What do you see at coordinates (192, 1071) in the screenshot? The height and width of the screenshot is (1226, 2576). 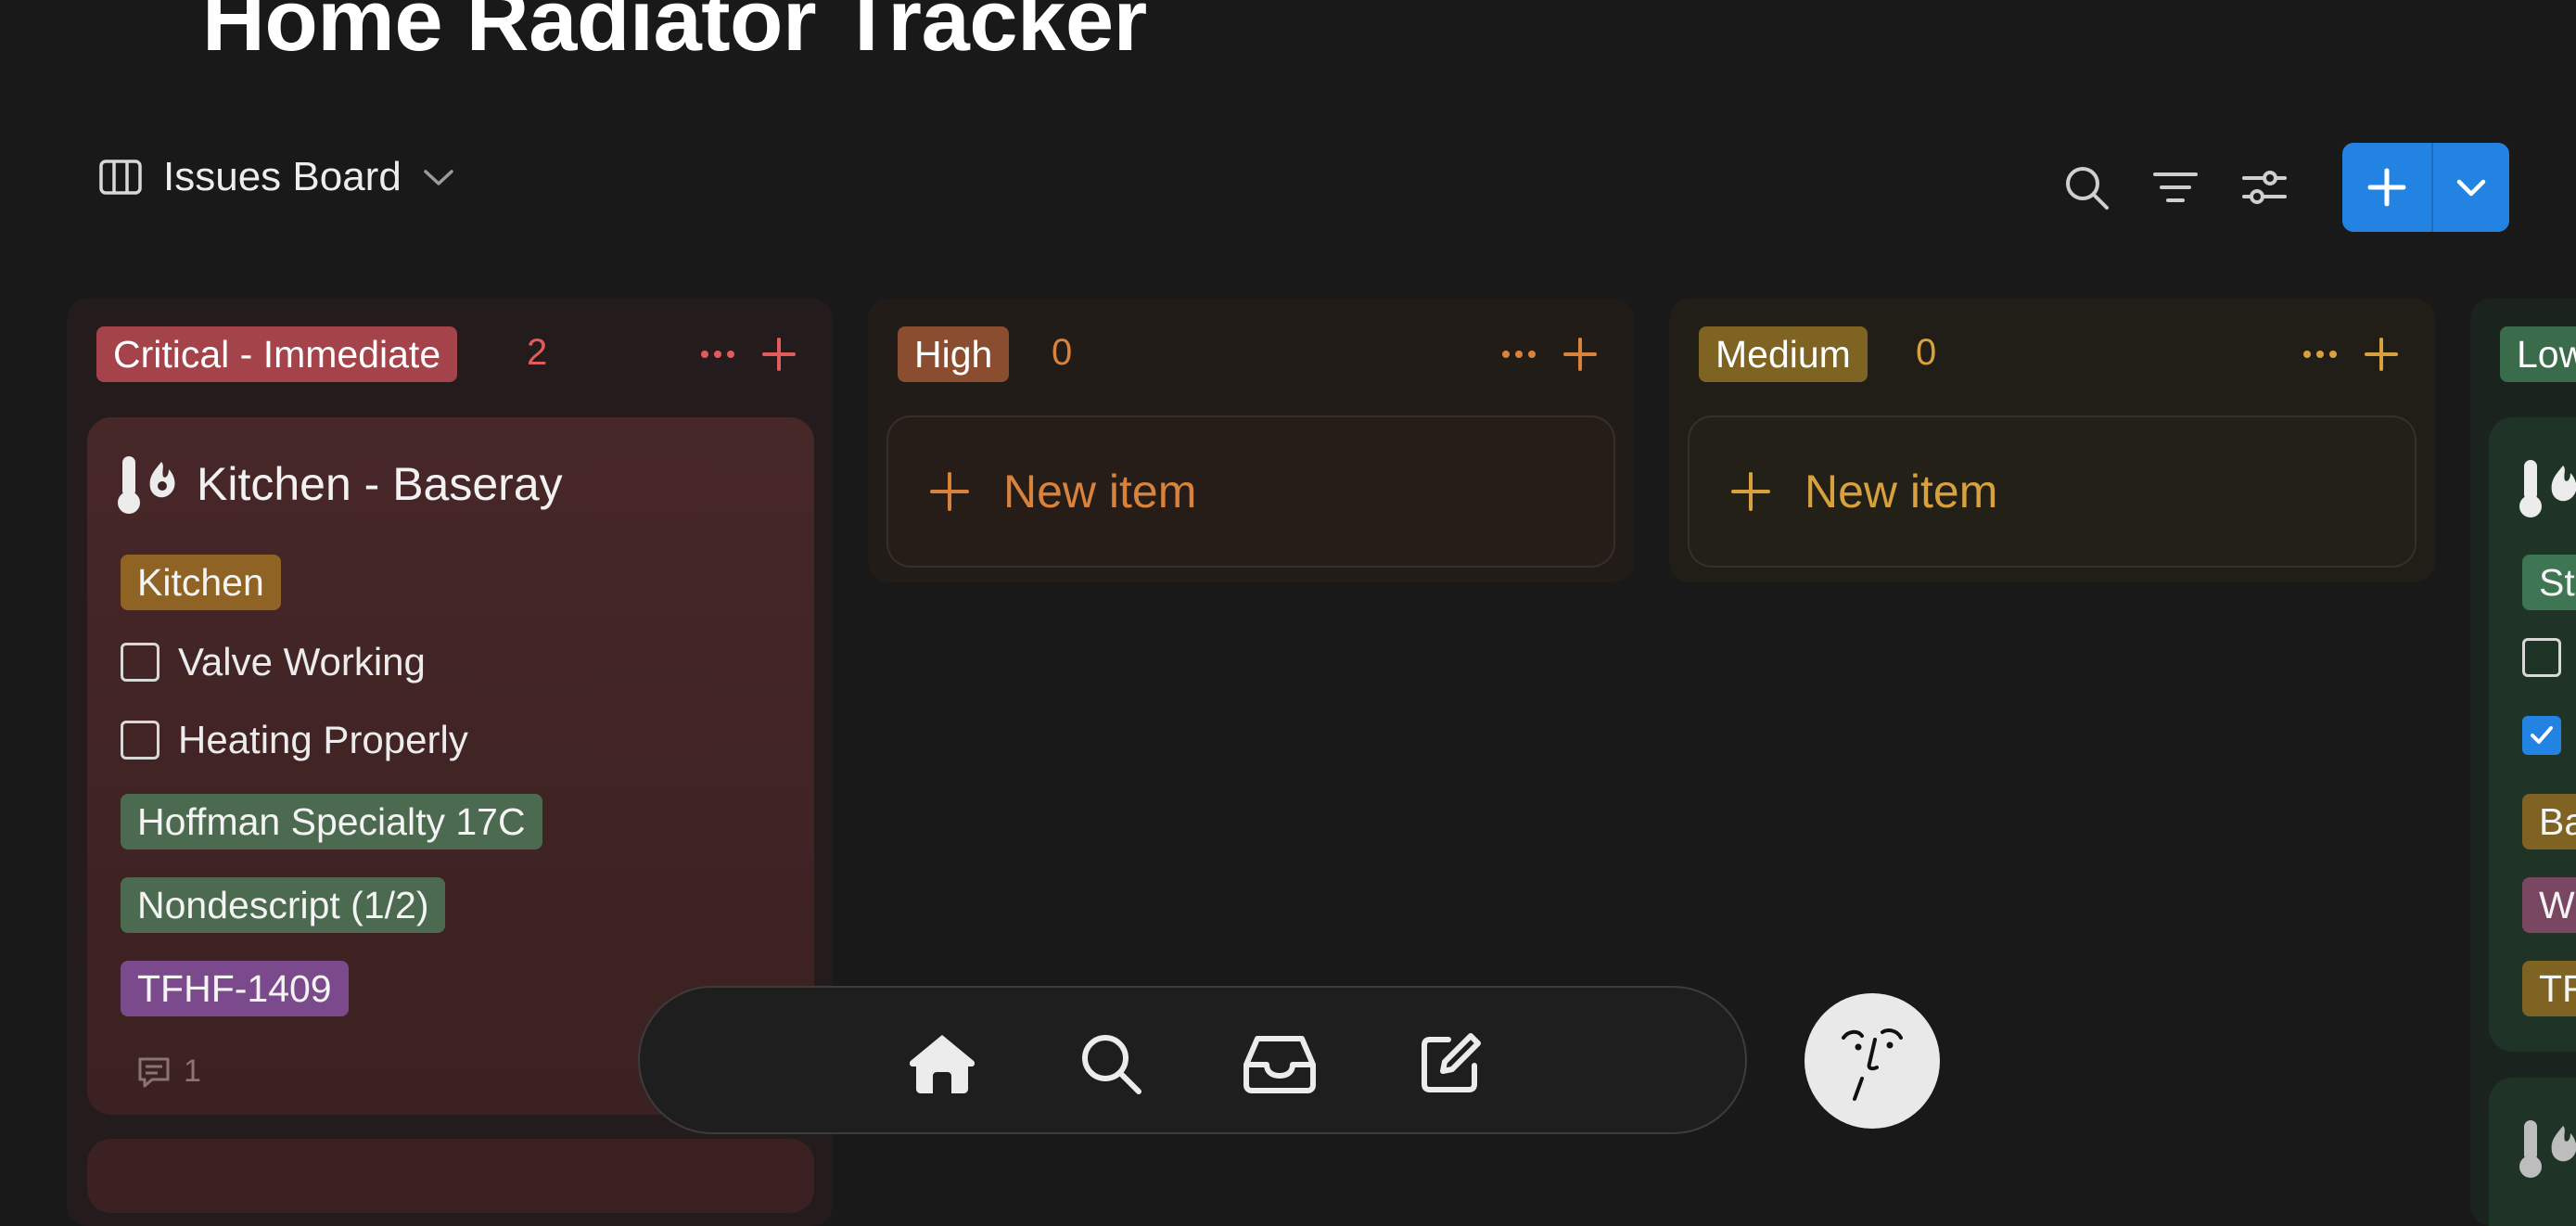 I see `comment-number: 1` at bounding box center [192, 1071].